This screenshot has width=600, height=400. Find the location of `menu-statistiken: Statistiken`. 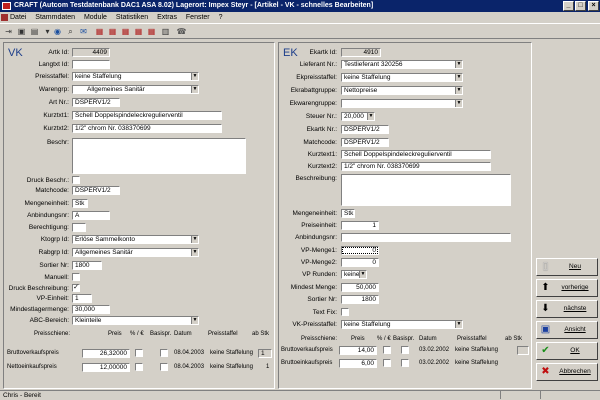

menu-statistiken: Statistiken is located at coordinates (132, 17).